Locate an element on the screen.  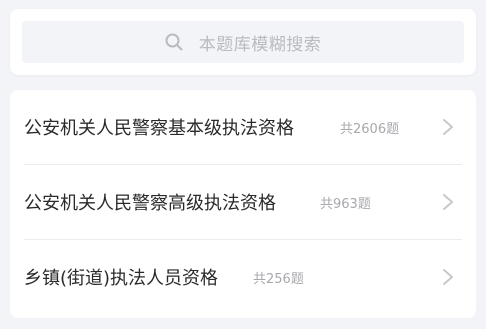
list-item-title: 乡镇(街道)执法人员资格 is located at coordinates (121, 278).